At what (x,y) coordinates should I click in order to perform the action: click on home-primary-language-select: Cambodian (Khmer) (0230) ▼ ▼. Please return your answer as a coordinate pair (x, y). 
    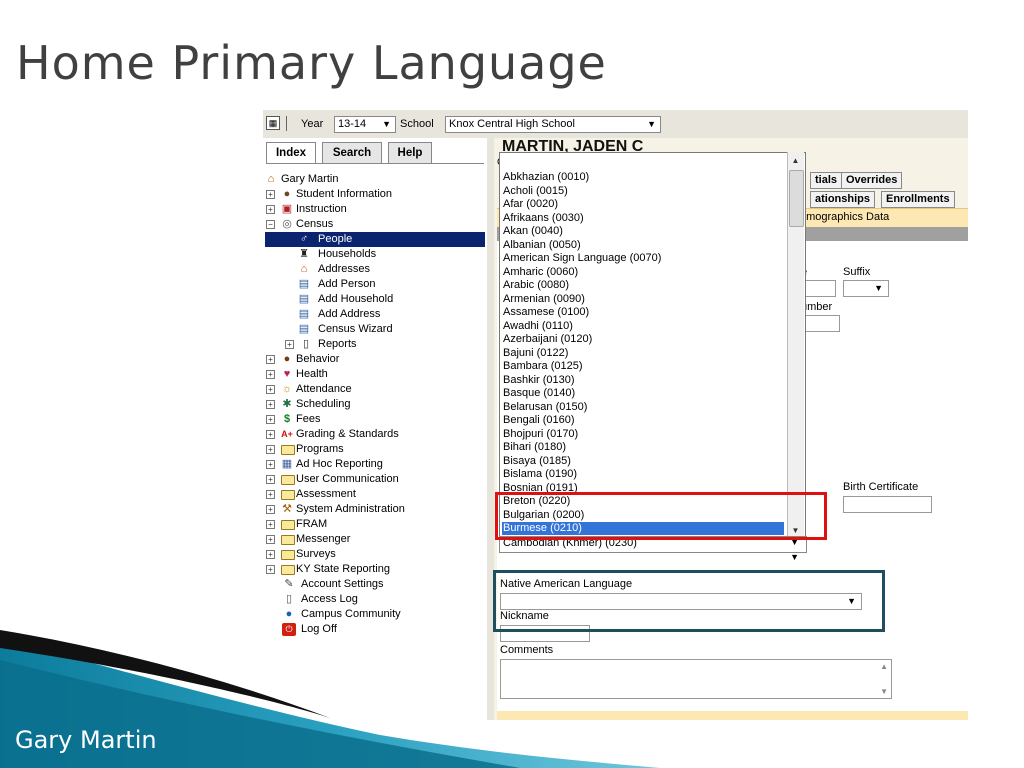
    Looking at the image, I should click on (653, 554).